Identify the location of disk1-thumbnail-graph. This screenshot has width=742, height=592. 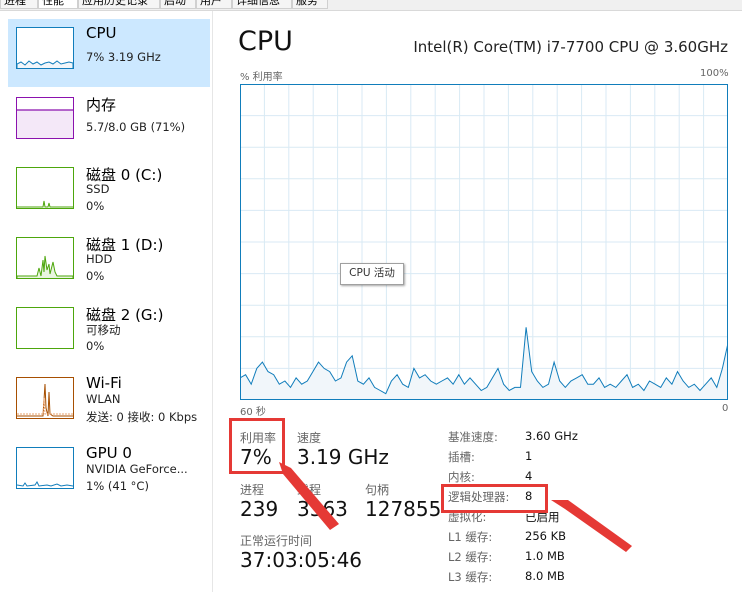
(45, 258).